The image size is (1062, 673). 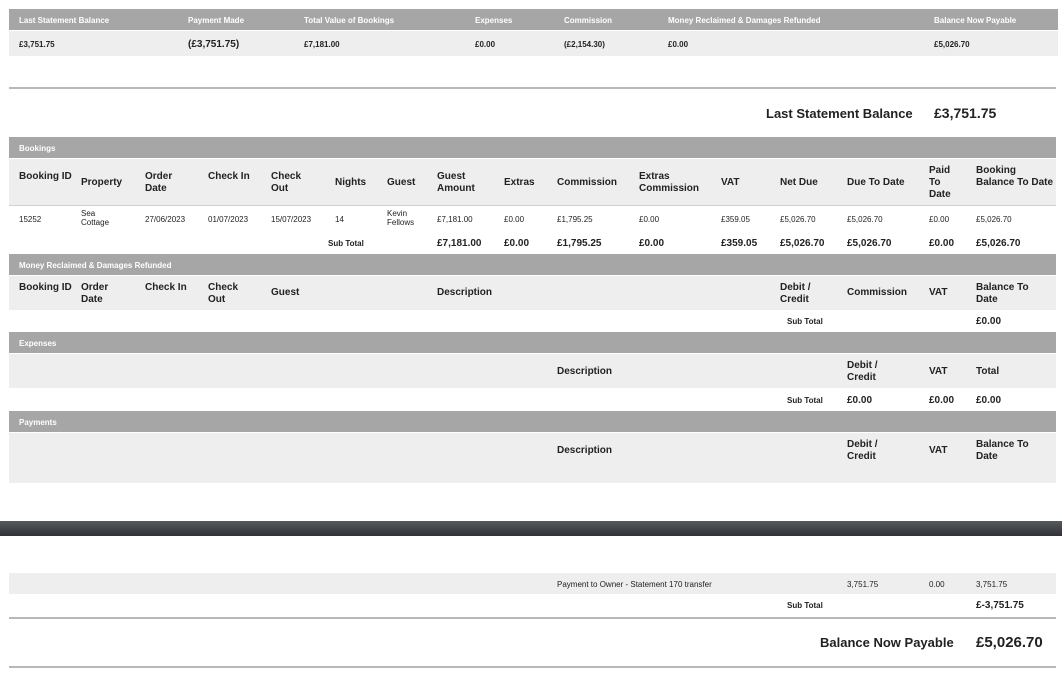 I want to click on bookings-subtotal-commission: £1,795.25, so click(x=579, y=243).